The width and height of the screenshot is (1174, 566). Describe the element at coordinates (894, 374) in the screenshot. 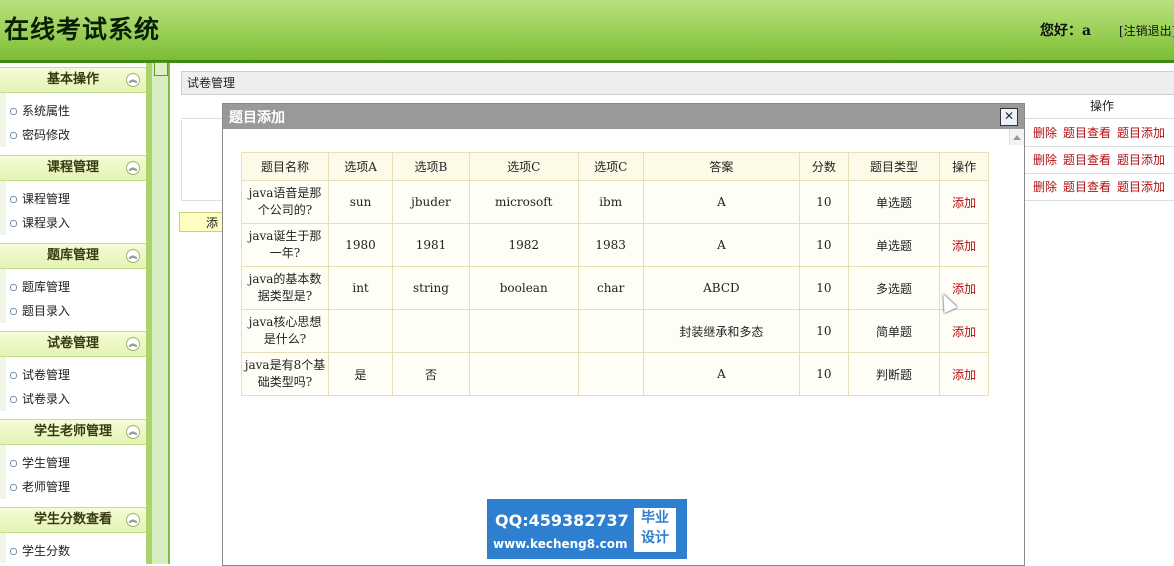

I see `cell-question-type: 判断题` at that location.